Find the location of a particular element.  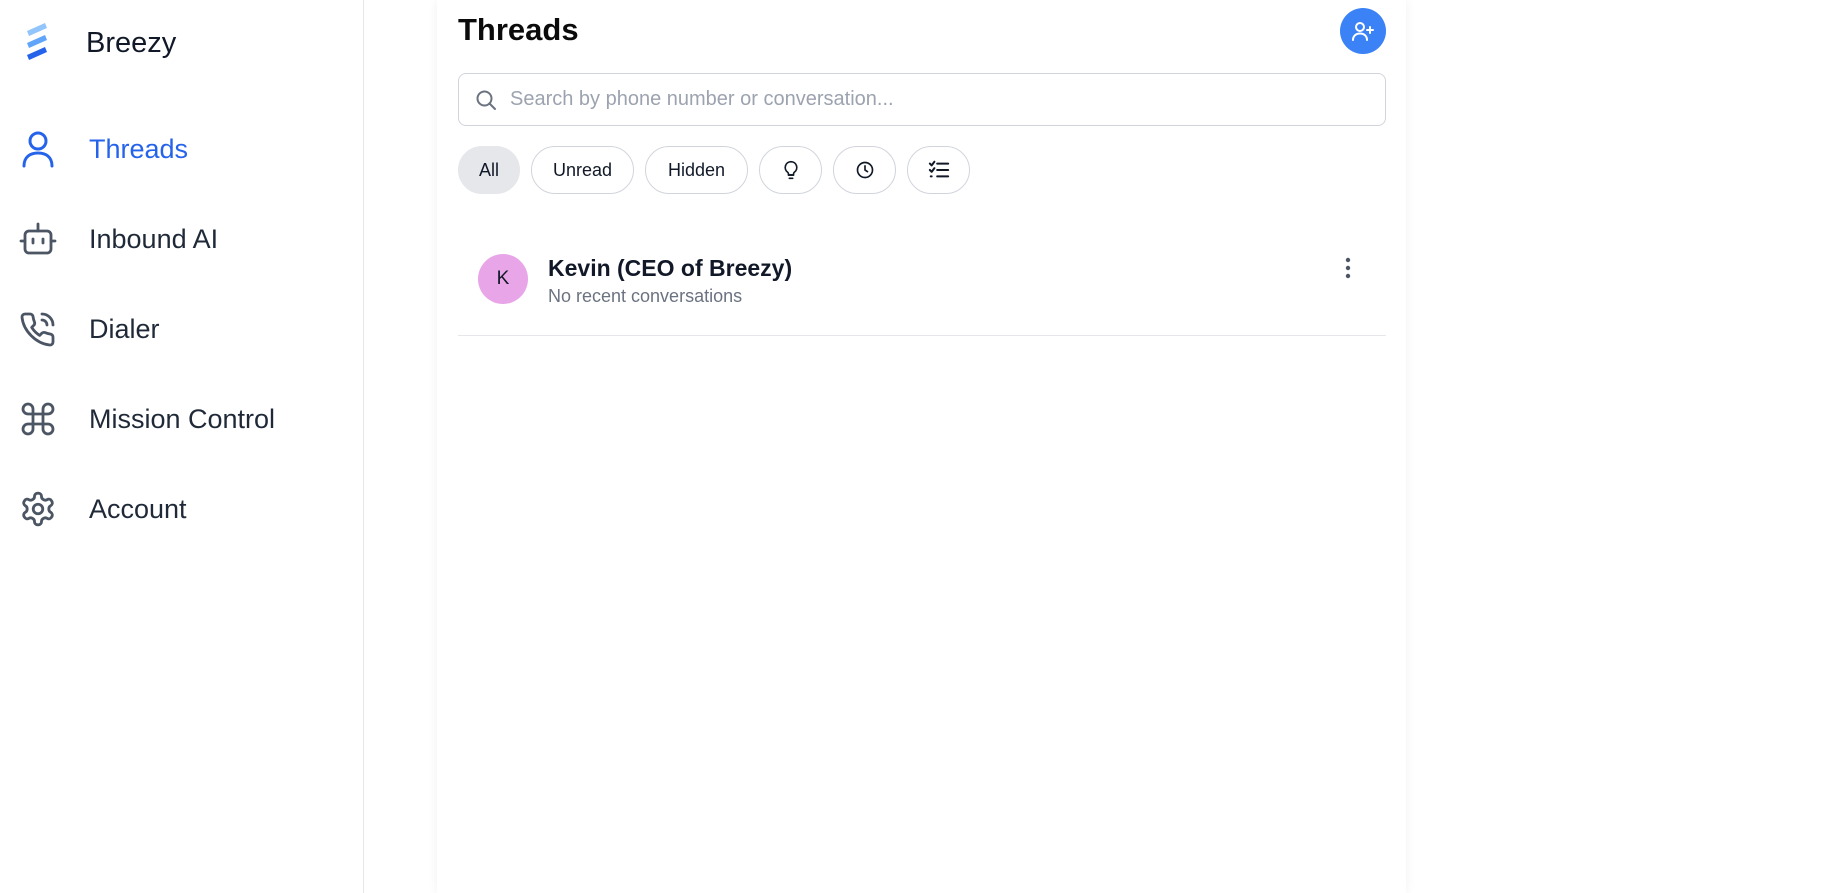

filter-bar: All Unread Hidden is located at coordinates (719, 170).